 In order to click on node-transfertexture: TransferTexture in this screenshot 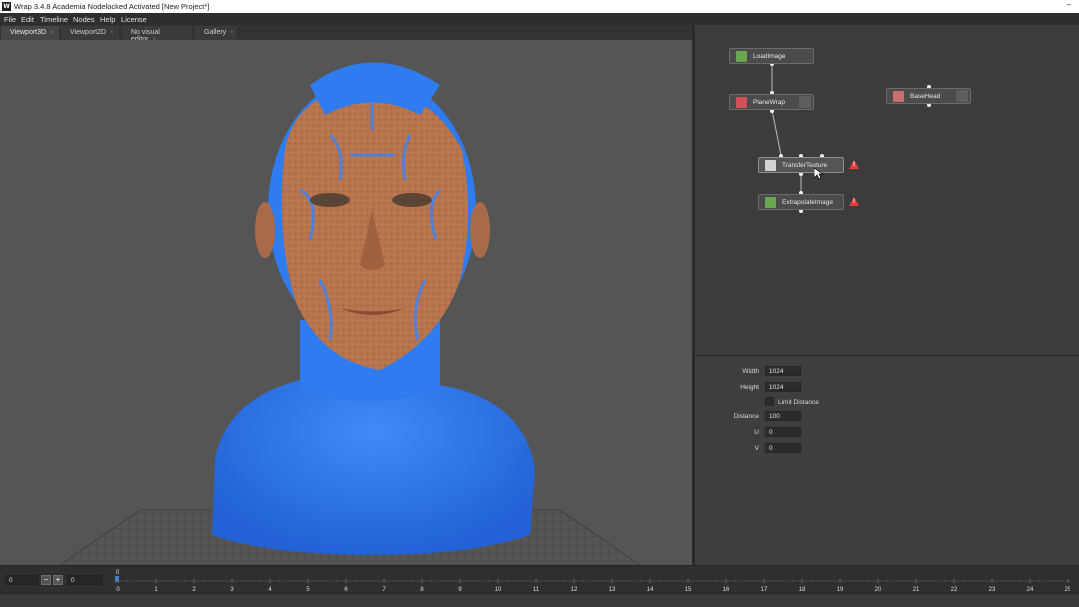, I will do `click(801, 165)`.